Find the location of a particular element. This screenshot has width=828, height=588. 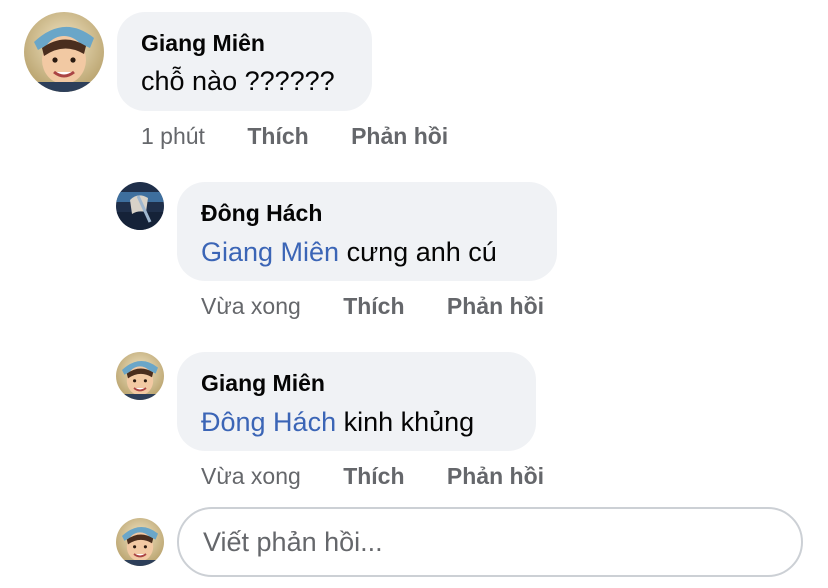

comment-text: Giang Miên cưng anh cú is located at coordinates (349, 252).